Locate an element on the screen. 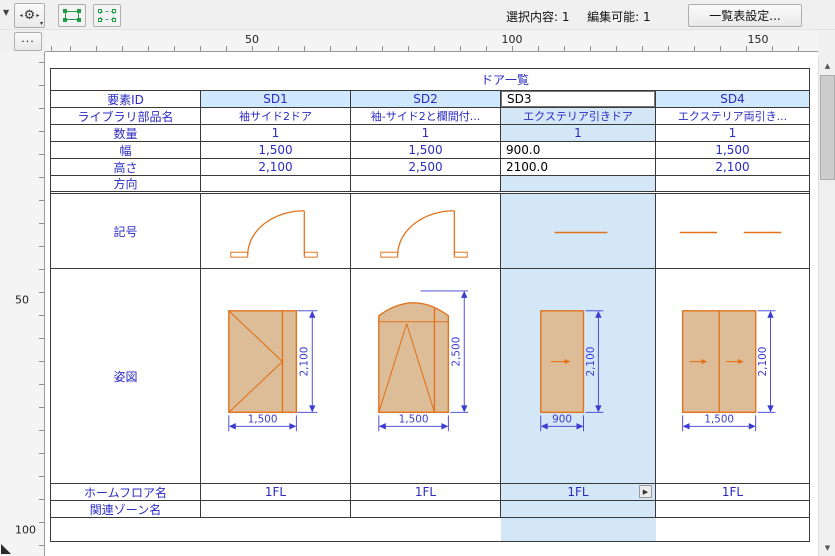  row-home-floor: ホームフロア名 1FL 1FL 1FL ▶ 1FL is located at coordinates (430, 492).